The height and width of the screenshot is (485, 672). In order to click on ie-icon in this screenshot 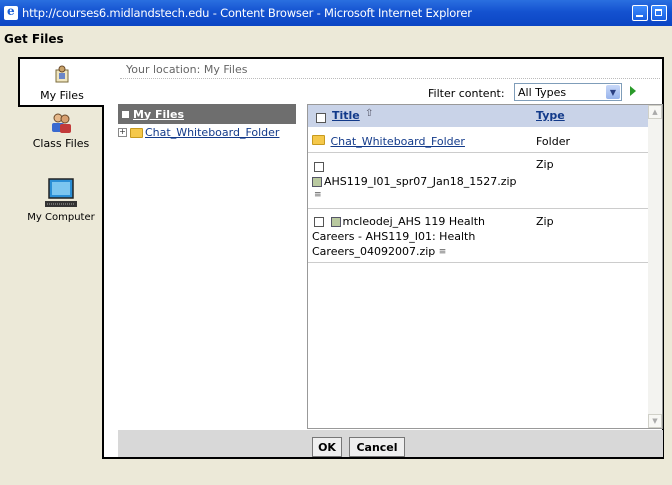, I will do `click(11, 12)`.